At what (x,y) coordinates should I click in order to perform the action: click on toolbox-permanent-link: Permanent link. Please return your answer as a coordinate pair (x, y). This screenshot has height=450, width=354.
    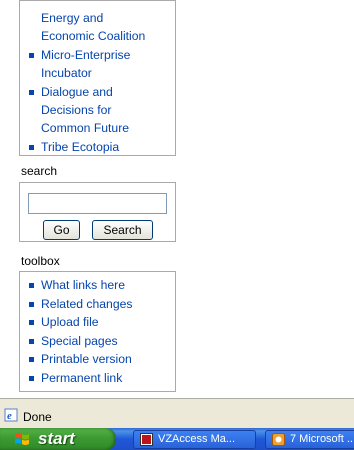
    Looking at the image, I should click on (97, 378).